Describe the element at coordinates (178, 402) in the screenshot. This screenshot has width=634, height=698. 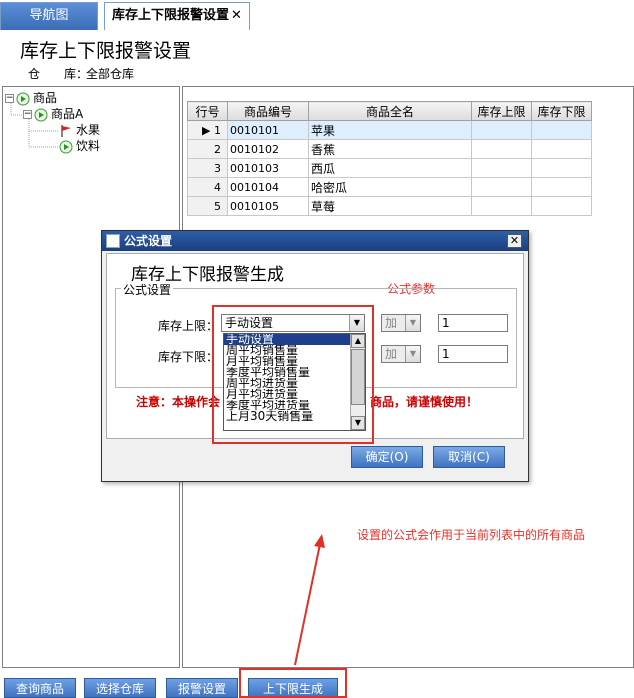
I see `warning-text-left: 注意：本操作会` at that location.